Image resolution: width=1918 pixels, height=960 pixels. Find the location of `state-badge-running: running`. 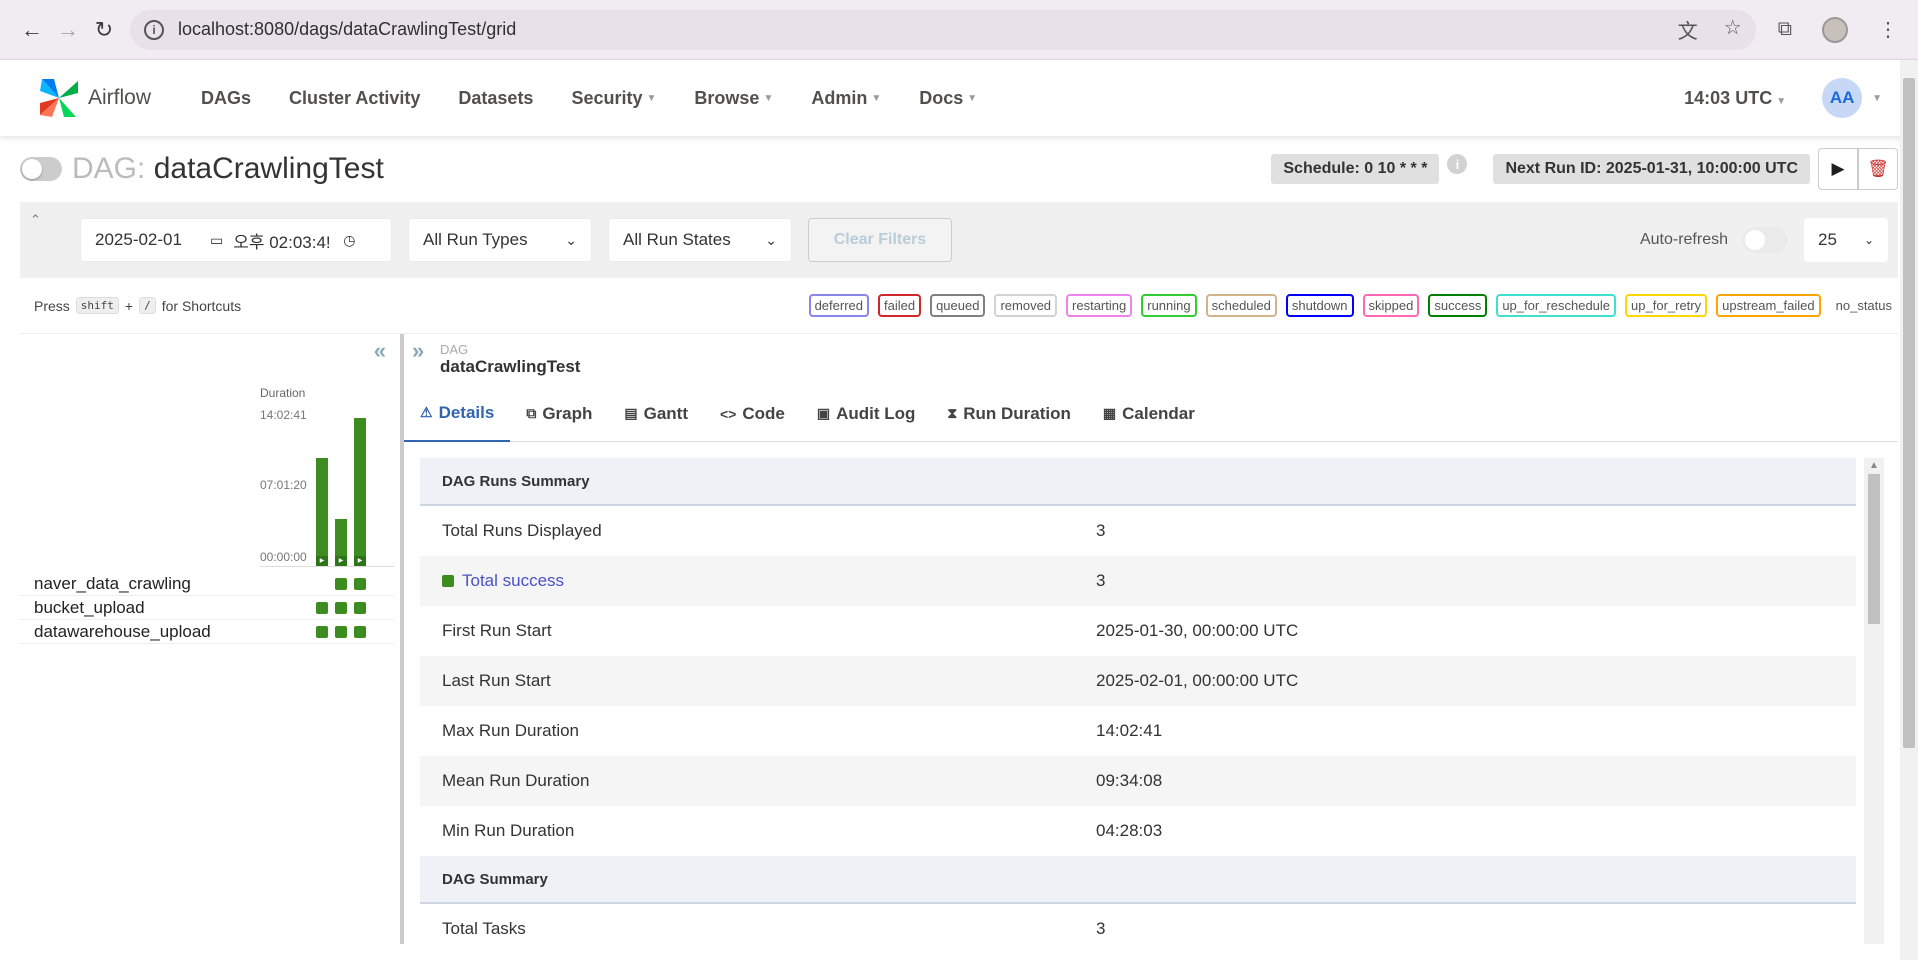

state-badge-running: running is located at coordinates (1169, 305).